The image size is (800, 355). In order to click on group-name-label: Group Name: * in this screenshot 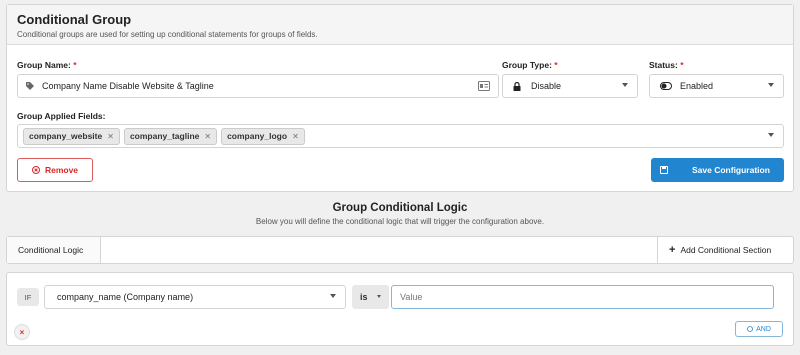, I will do `click(47, 65)`.